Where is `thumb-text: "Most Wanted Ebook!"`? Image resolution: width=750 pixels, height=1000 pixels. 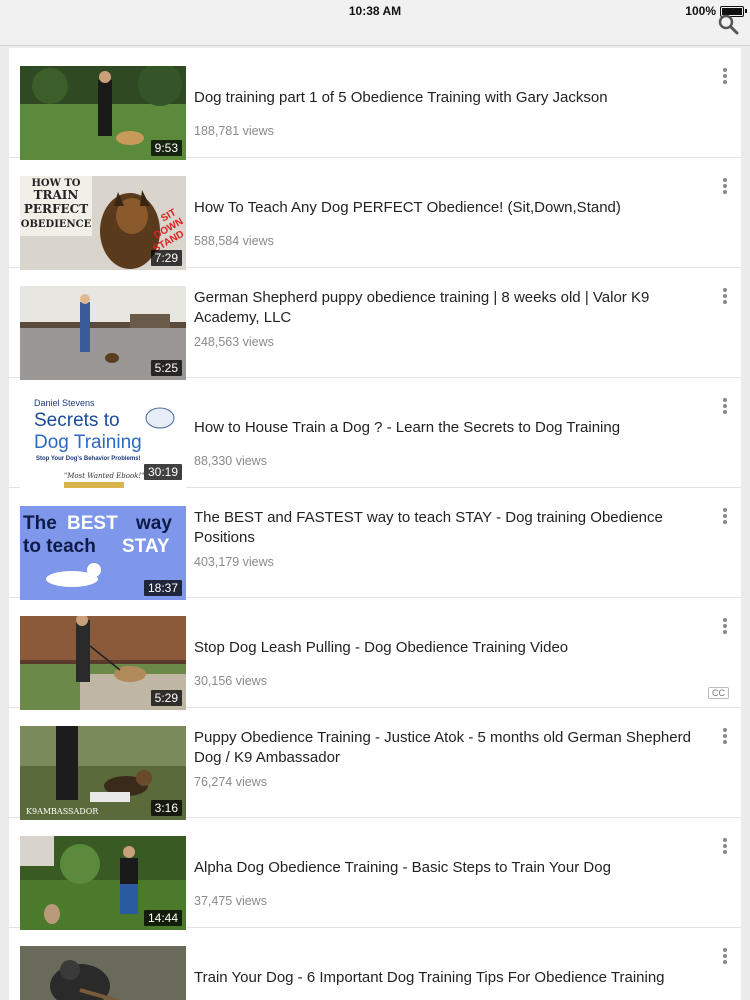 thumb-text: "Most Wanted Ebook!" is located at coordinates (104, 476).